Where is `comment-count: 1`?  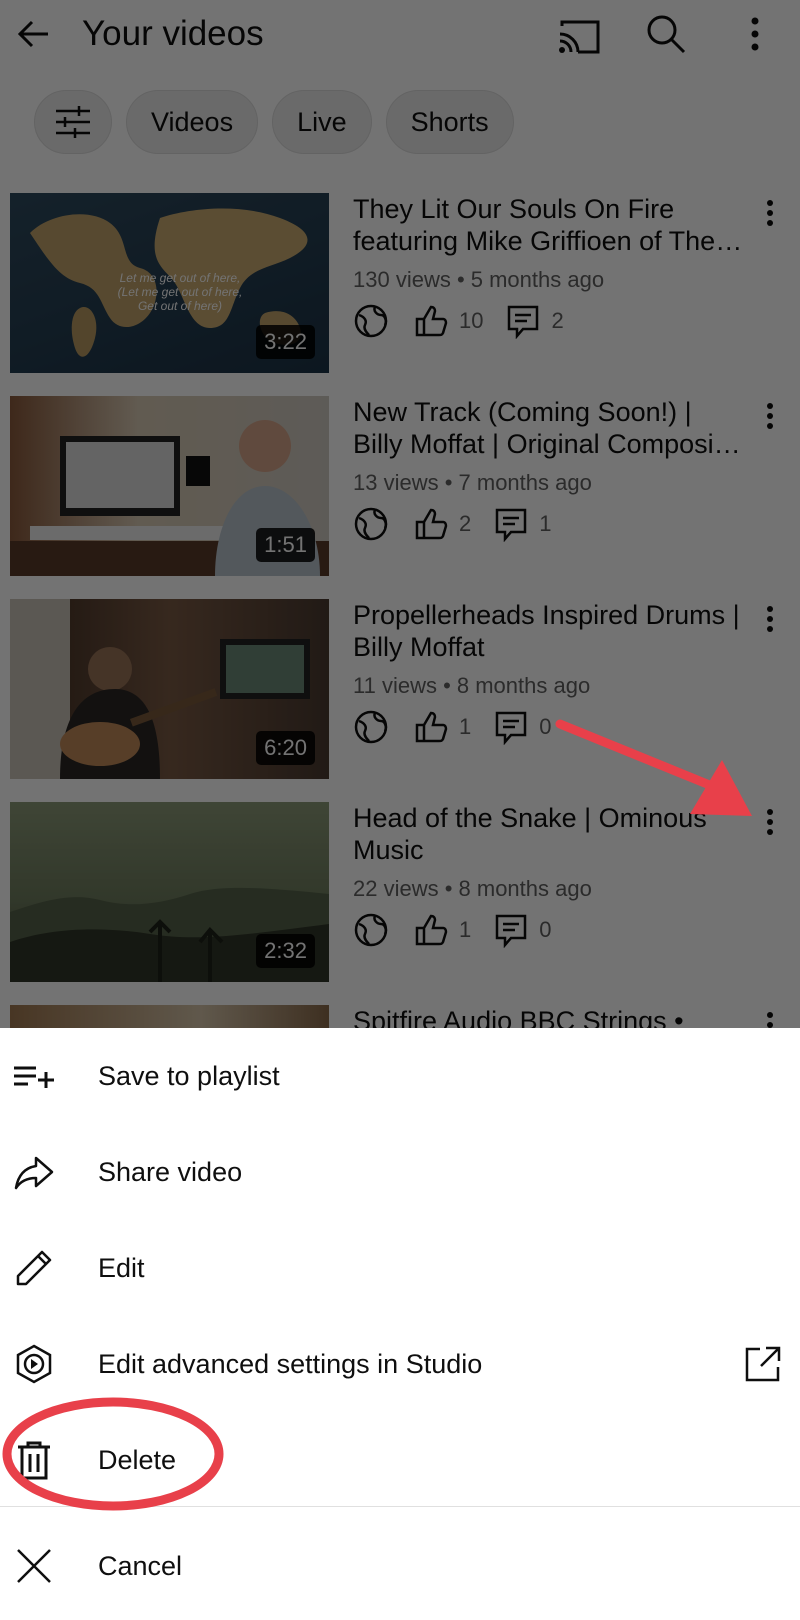 comment-count: 1 is located at coordinates (545, 523).